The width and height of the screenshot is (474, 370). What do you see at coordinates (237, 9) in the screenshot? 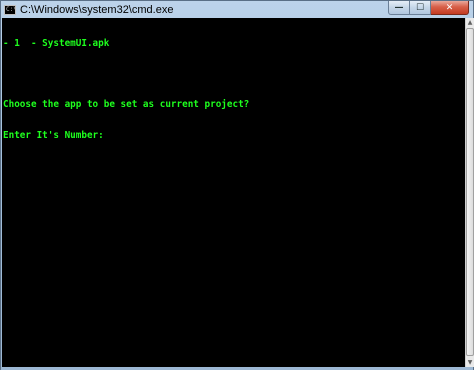
I see `title-bar: C:\ C:\Windows\system32\cmd.exe — ☐ ✕` at bounding box center [237, 9].